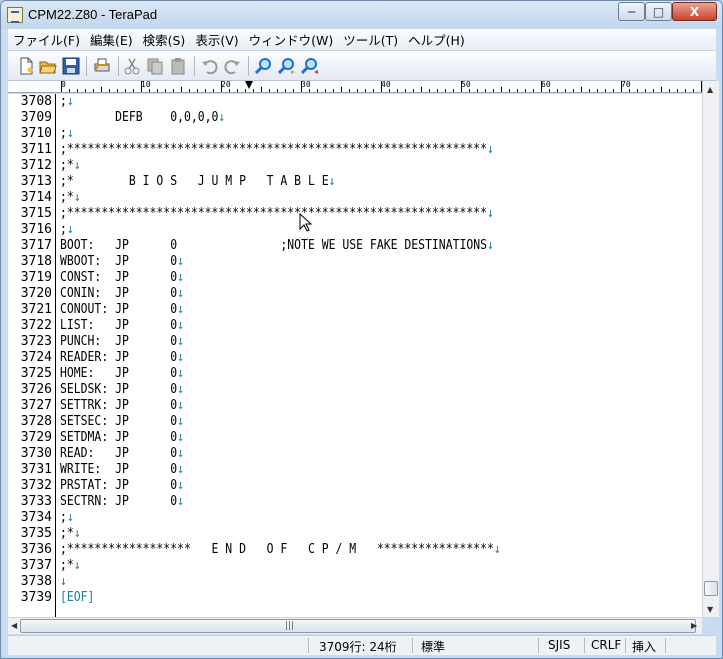 The height and width of the screenshot is (659, 723). I want to click on code-line: 3727 SETTRK: JP 0↓, so click(355, 406).